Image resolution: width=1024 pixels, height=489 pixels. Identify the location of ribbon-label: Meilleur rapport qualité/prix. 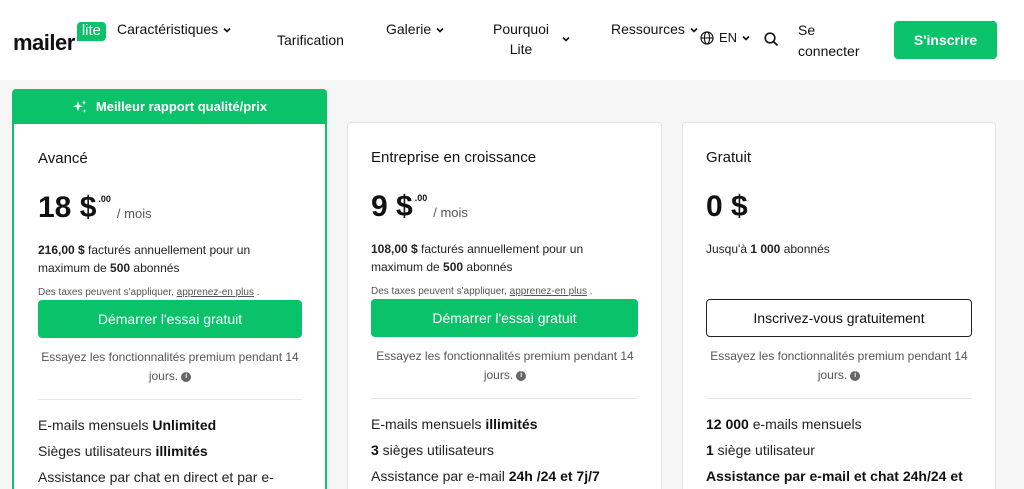
(181, 106).